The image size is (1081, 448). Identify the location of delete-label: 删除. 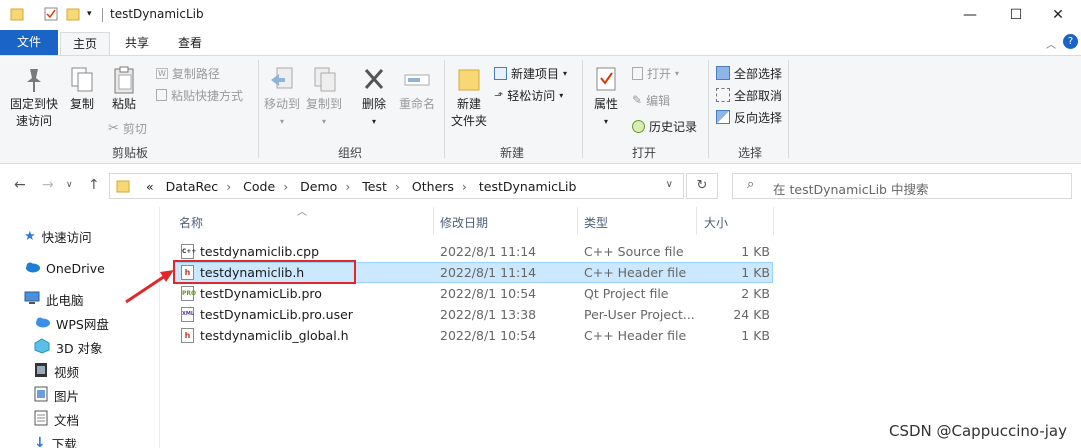
(373, 104).